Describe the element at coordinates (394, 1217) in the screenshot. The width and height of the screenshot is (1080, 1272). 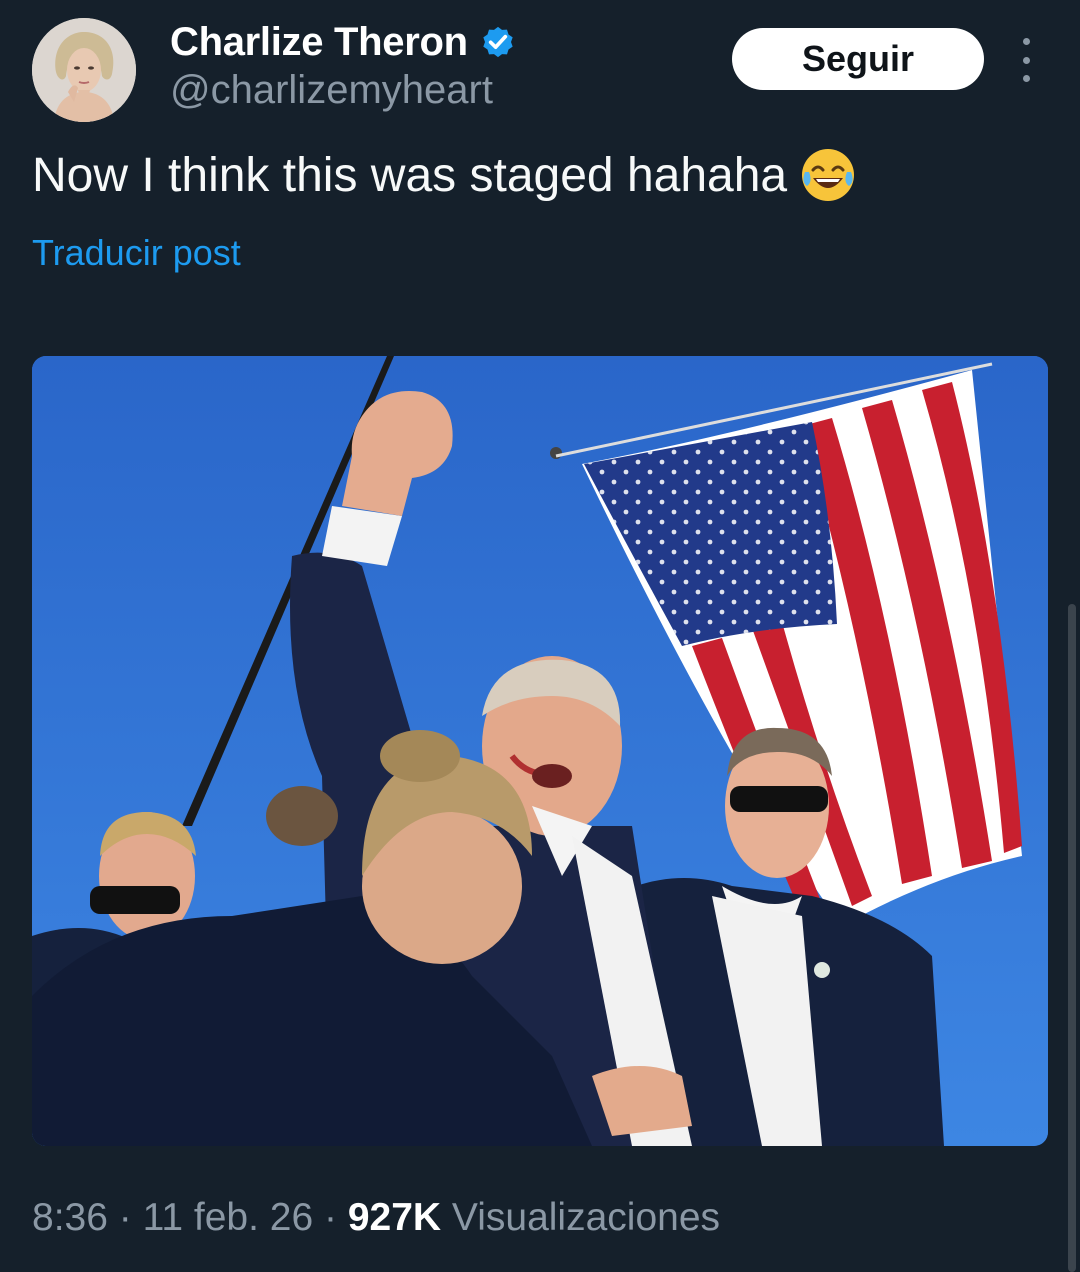
I see `views-count: 927K` at that location.